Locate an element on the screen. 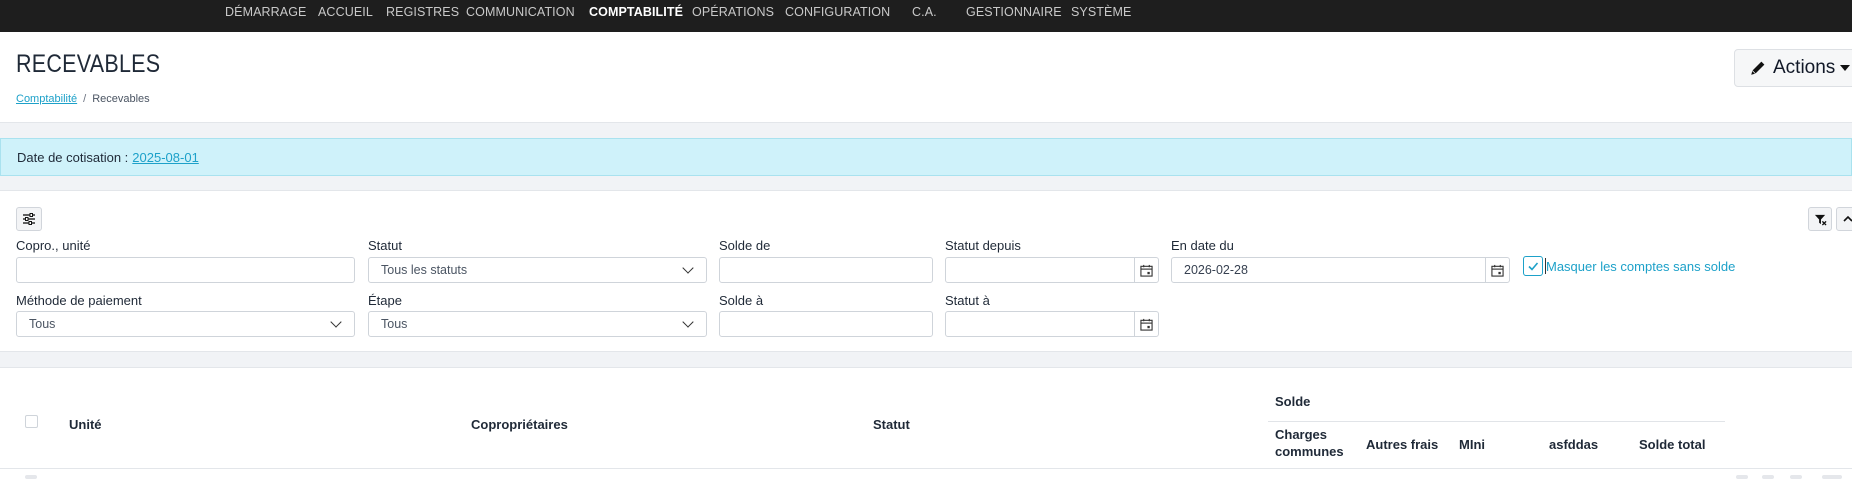 This screenshot has width=1852, height=479. column-header-coproprietaires: Copropriétaires is located at coordinates (519, 424).